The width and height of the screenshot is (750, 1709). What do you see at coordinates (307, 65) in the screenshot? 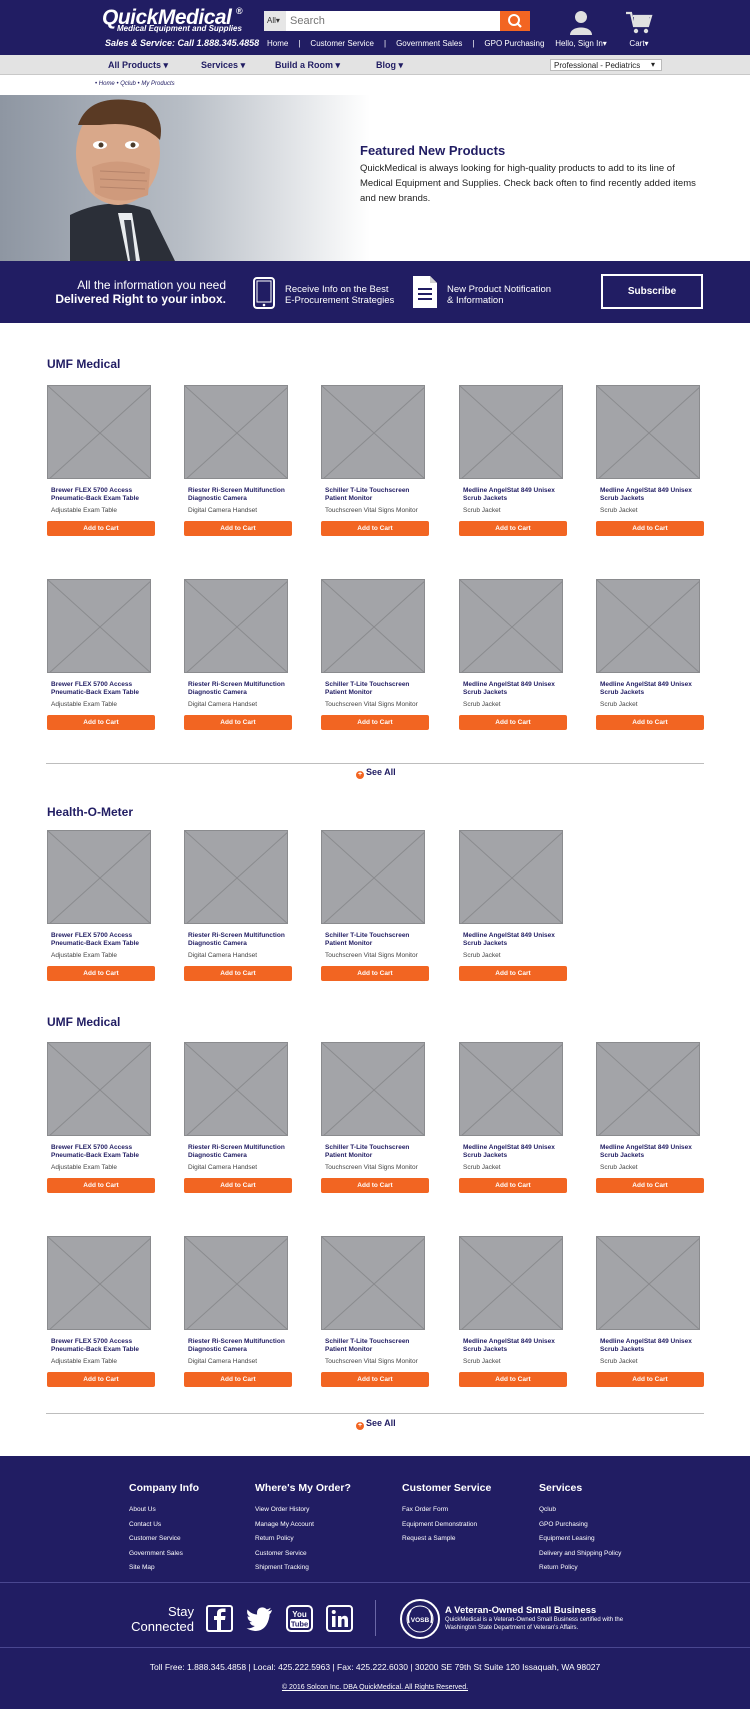
I see `nav-build-a-room: Build a Room ▾` at bounding box center [307, 65].